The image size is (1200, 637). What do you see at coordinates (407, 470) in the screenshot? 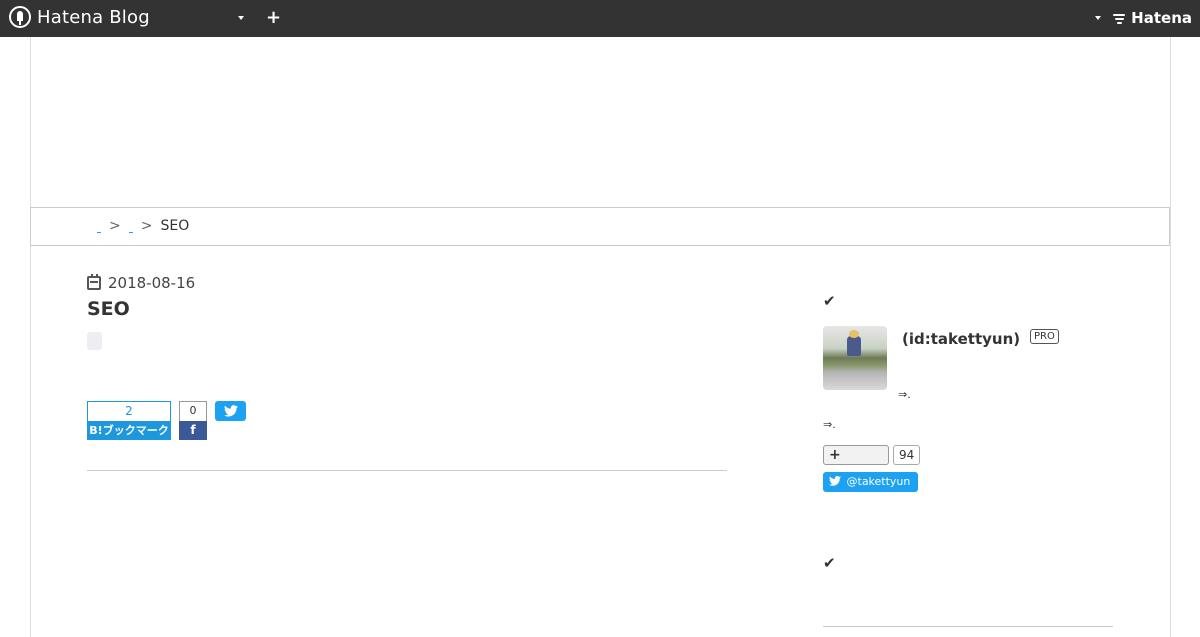
I see `article-divider` at bounding box center [407, 470].